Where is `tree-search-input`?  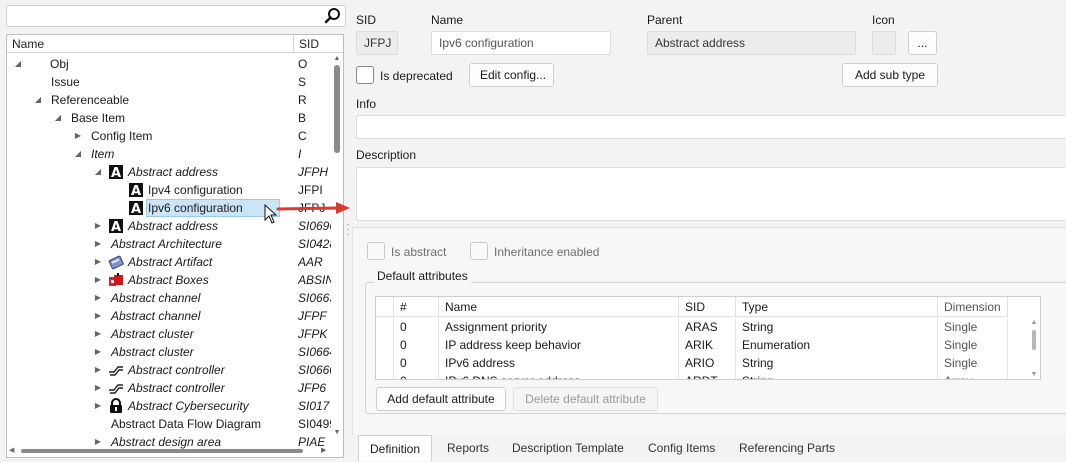 tree-search-input is located at coordinates (161, 16).